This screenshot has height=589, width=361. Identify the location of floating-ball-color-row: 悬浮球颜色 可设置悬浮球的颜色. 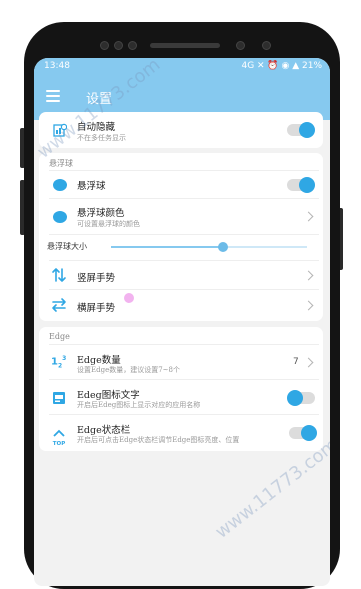
(181, 216).